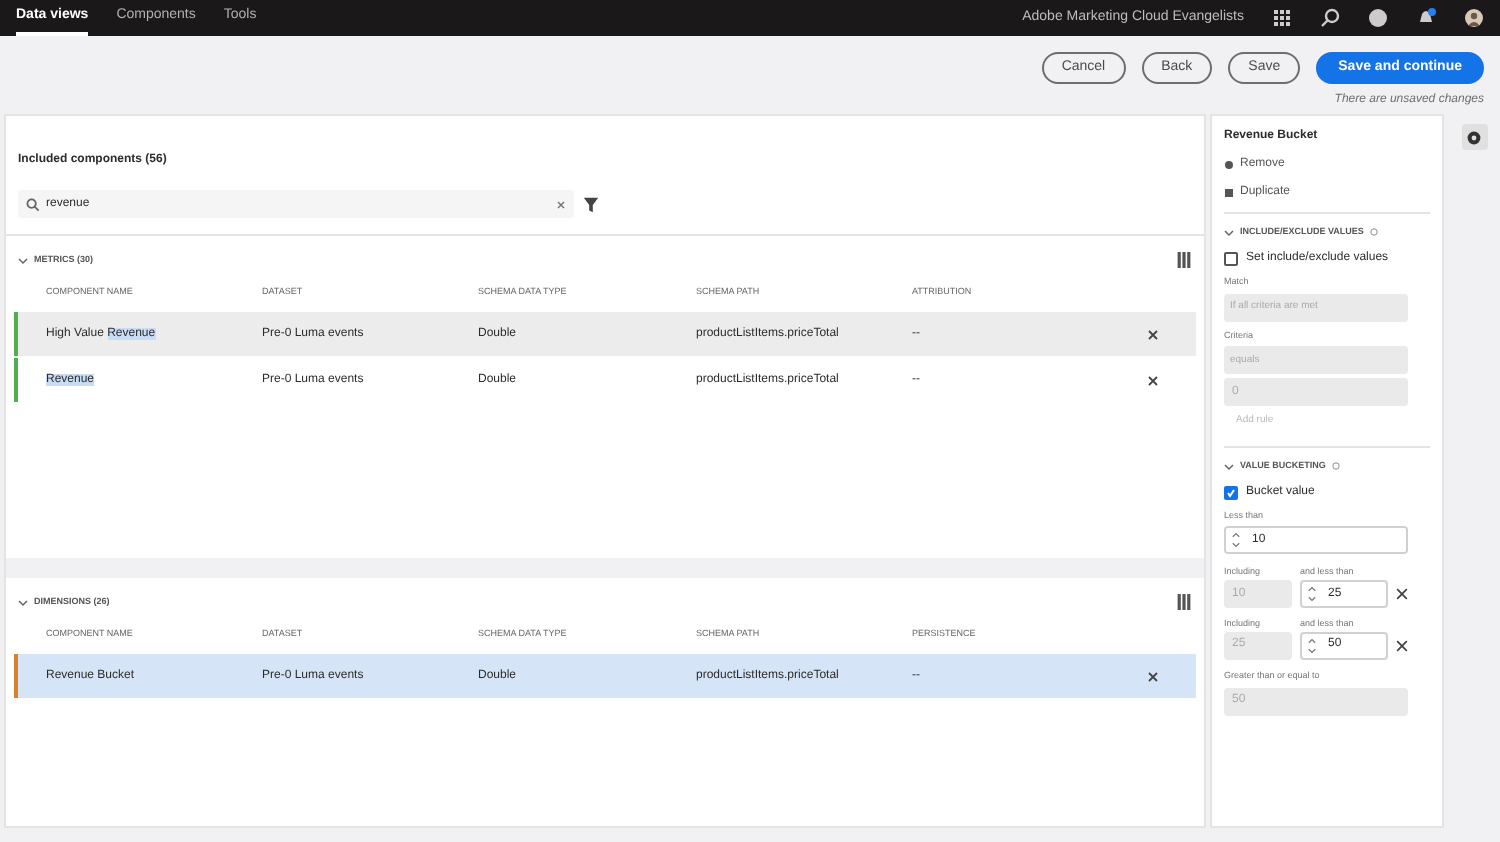 The image size is (1500, 842). Describe the element at coordinates (1426, 18) in the screenshot. I see `bell-icon` at that location.